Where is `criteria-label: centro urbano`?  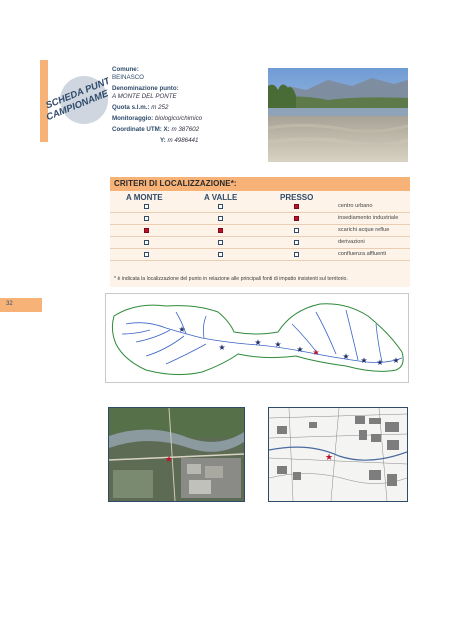
criteria-label: centro urbano is located at coordinates (355, 206).